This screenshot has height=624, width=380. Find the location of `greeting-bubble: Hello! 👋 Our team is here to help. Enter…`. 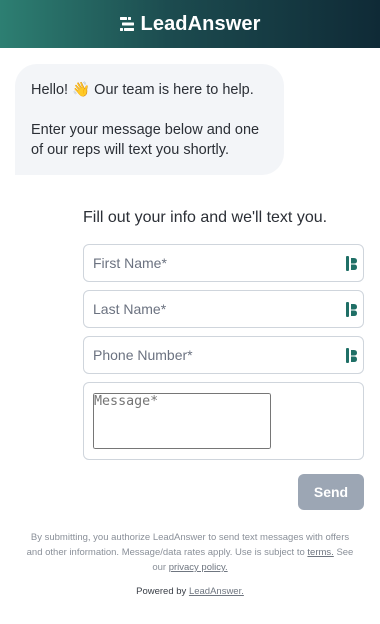

greeting-bubble: Hello! 👋 Our team is here to help. Enter… is located at coordinates (149, 119).